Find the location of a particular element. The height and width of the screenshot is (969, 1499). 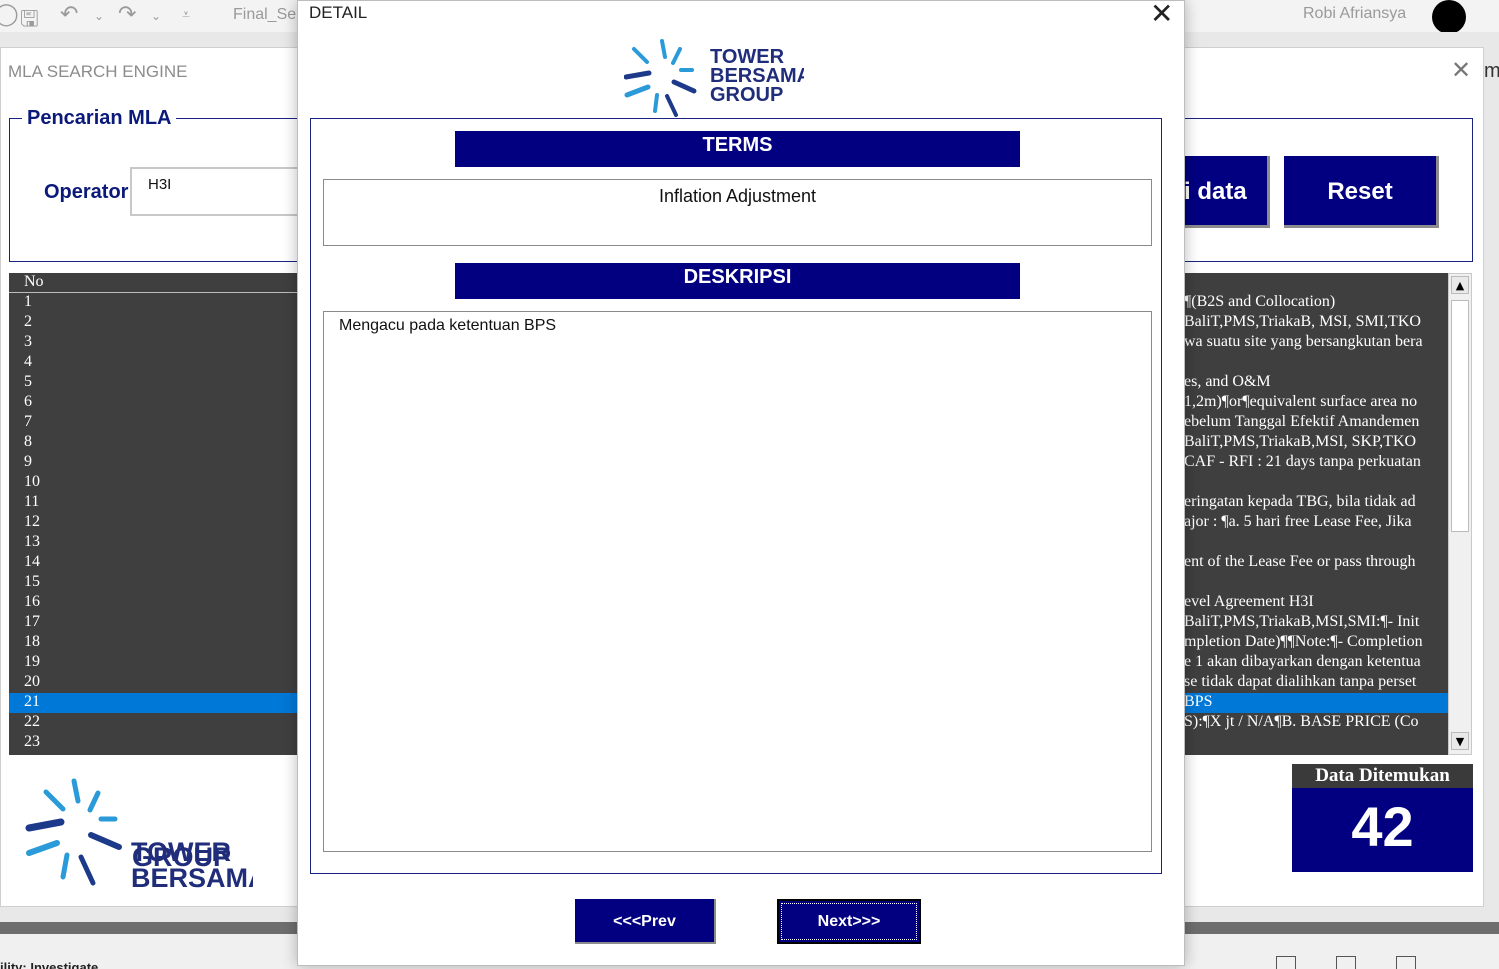

data-found-count: 42 is located at coordinates (1382, 826).